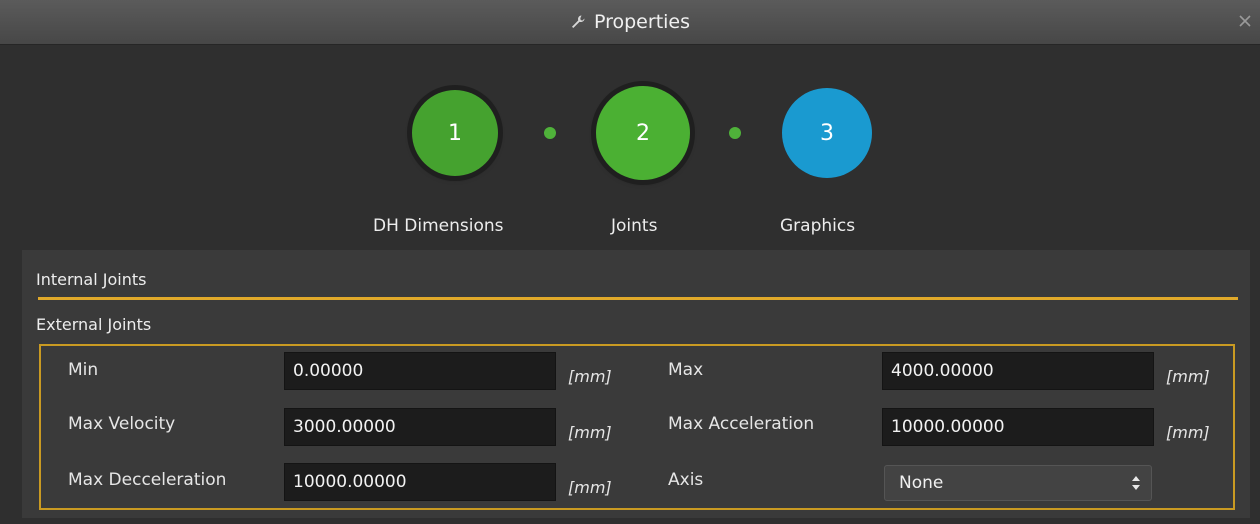 This screenshot has width=1260, height=524. I want to click on max-velocity-label: Max Velocity, so click(122, 424).